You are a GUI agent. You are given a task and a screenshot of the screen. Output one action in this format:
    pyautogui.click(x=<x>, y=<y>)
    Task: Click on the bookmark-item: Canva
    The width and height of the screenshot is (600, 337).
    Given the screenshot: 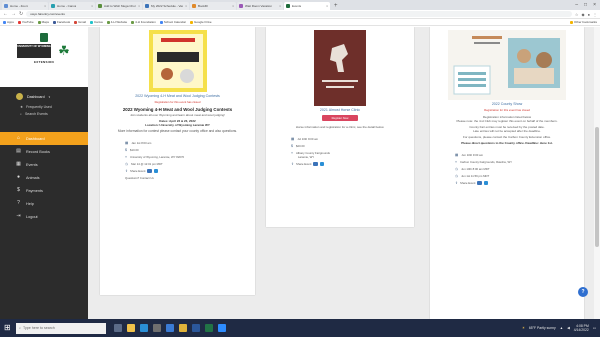 What is the action you would take?
    pyautogui.click(x=96, y=22)
    